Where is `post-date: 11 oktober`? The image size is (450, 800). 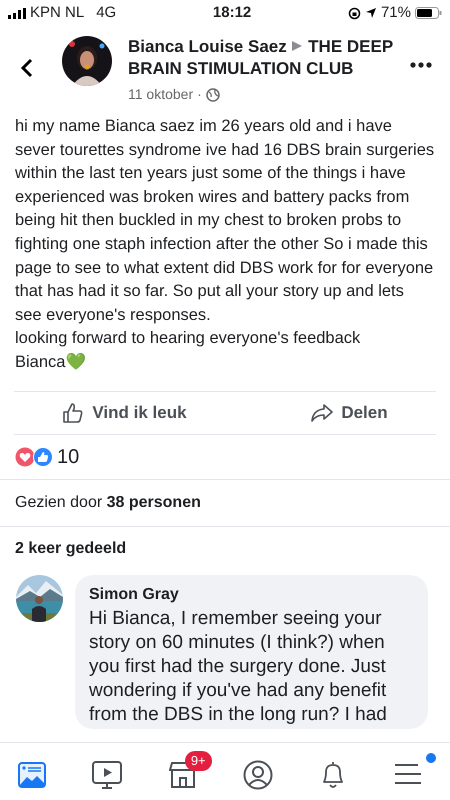 post-date: 11 oktober is located at coordinates (161, 94).